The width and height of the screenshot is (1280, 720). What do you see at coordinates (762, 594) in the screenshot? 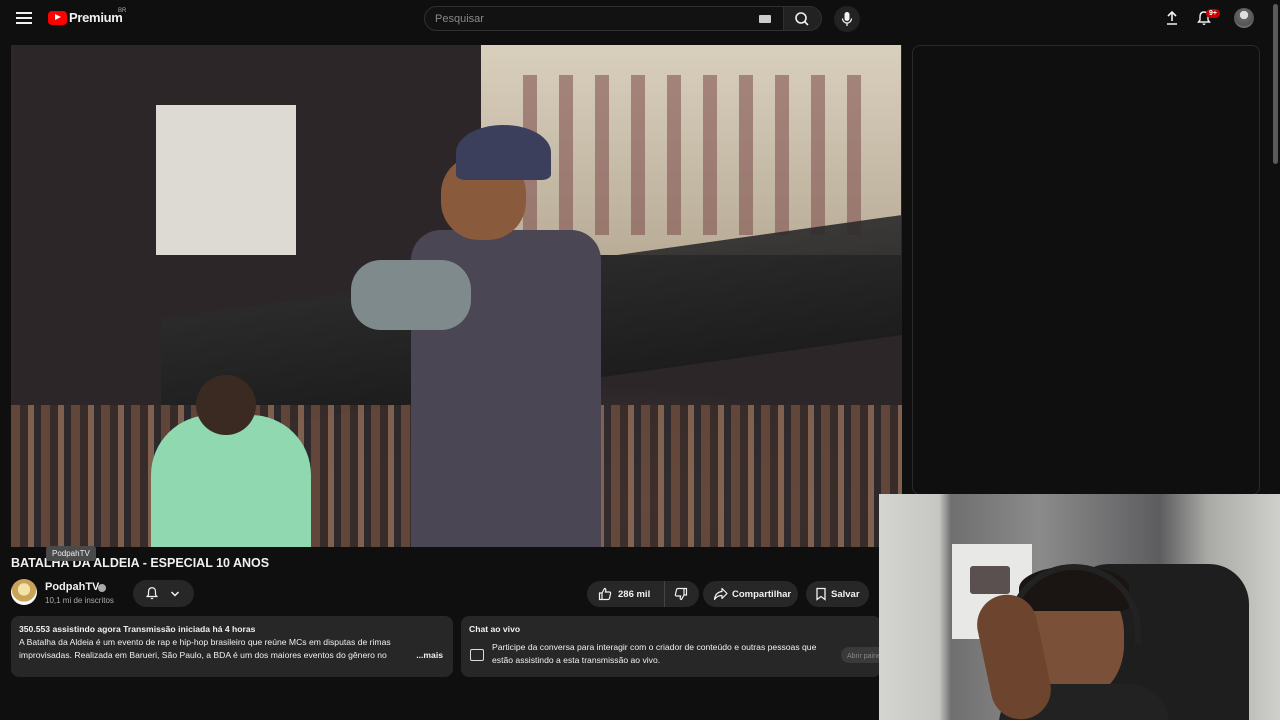
I see `share-label: Compartilhar` at bounding box center [762, 594].